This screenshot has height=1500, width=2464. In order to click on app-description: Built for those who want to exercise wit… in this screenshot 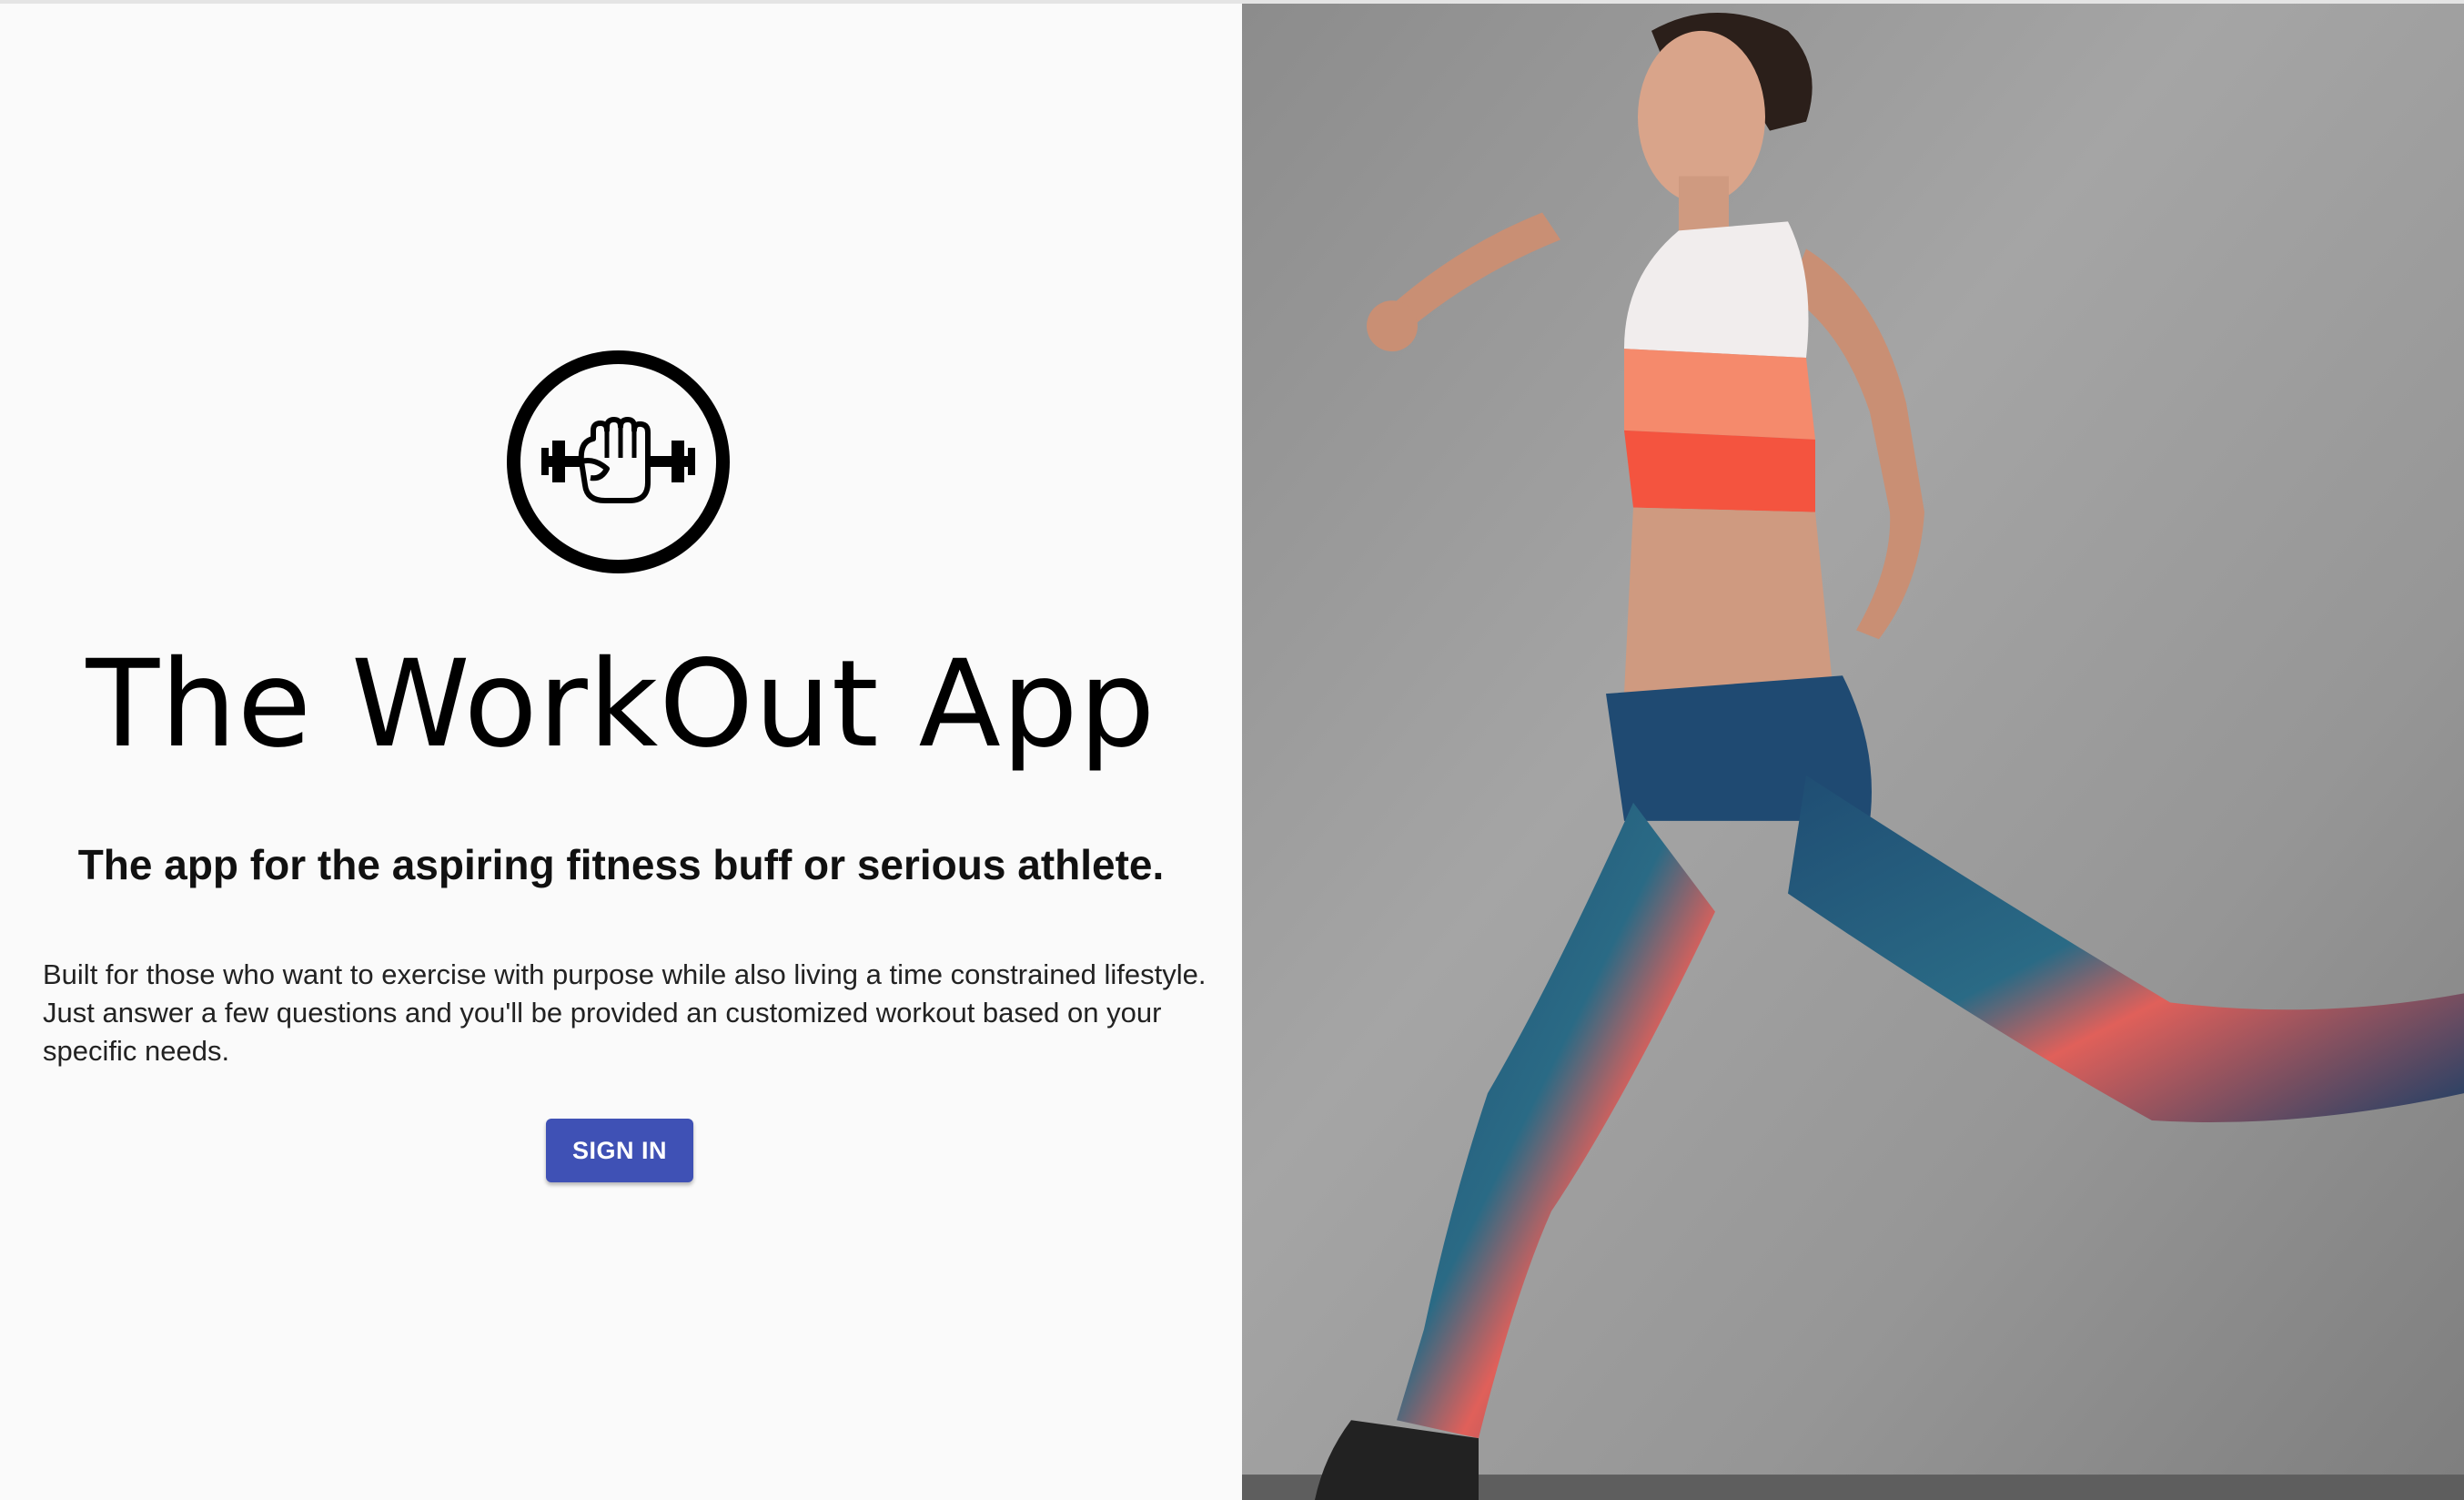, I will do `click(625, 1013)`.